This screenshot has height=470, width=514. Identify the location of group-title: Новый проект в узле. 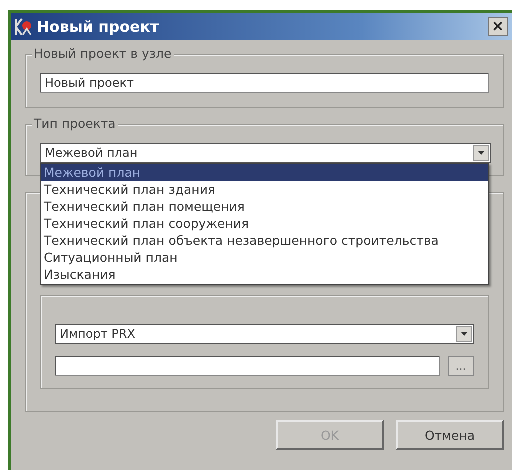
(103, 53).